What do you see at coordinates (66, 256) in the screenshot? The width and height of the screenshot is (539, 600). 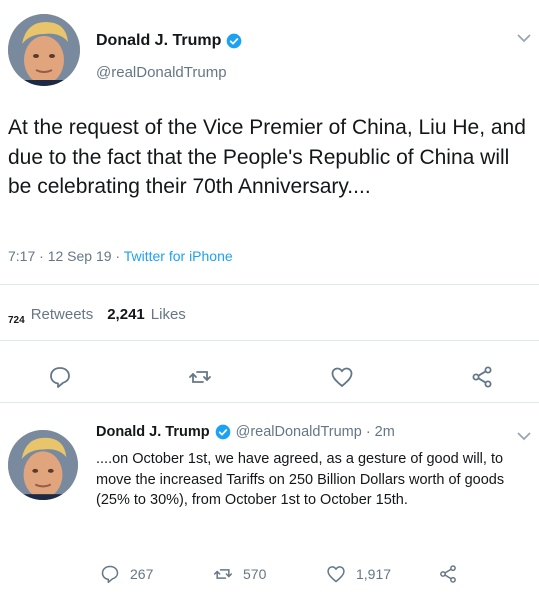 I see `tweet-time-date: 7:17 · 12 Sep 19 ·` at bounding box center [66, 256].